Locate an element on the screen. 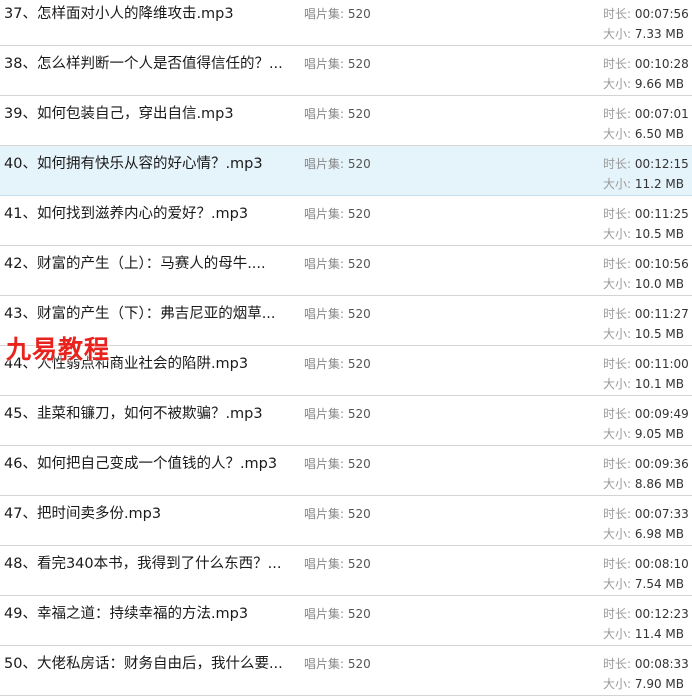 The height and width of the screenshot is (696, 692). size-field: 大小: 9.05 MB is located at coordinates (646, 433).